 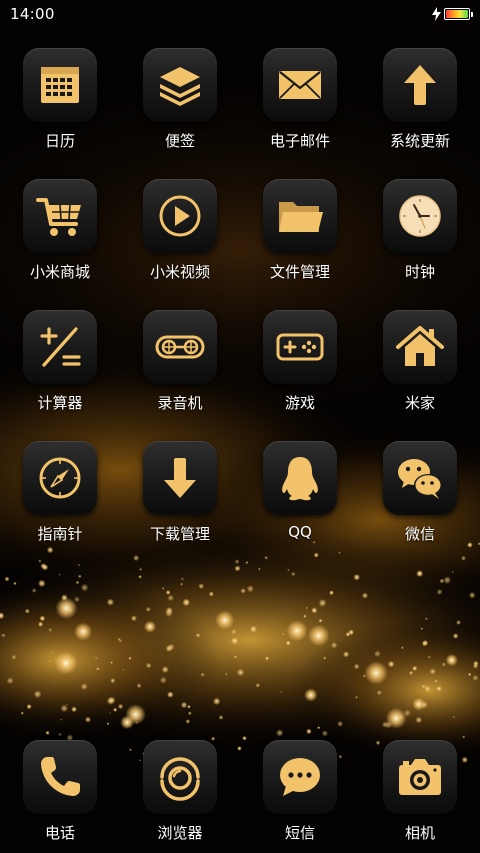 I want to click on app-system-update: 系统更新, so click(x=420, y=113).